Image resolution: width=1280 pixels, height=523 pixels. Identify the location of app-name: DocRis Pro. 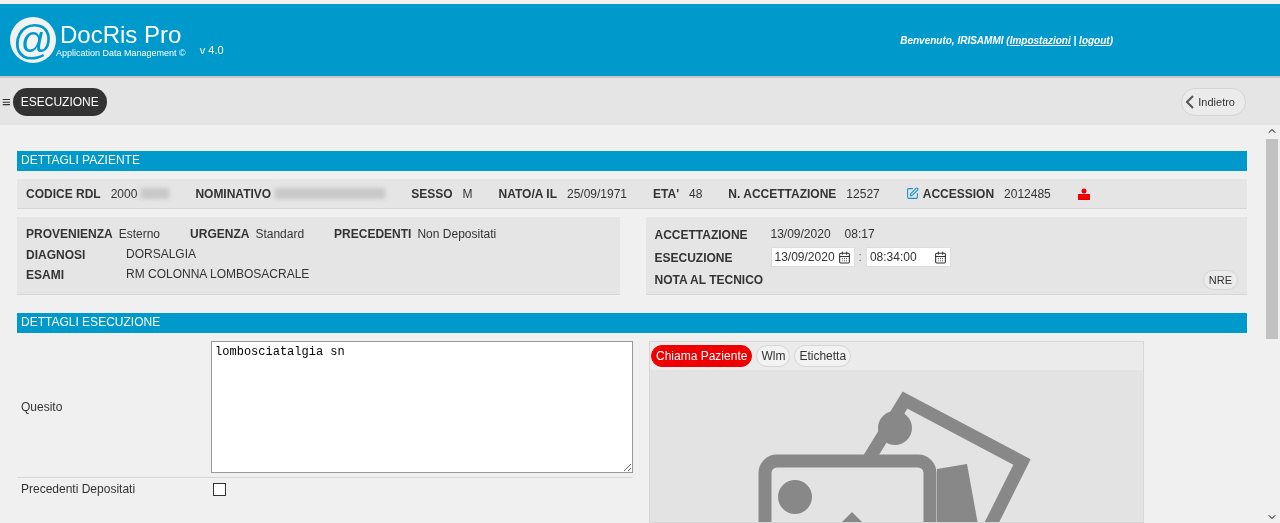
(121, 35).